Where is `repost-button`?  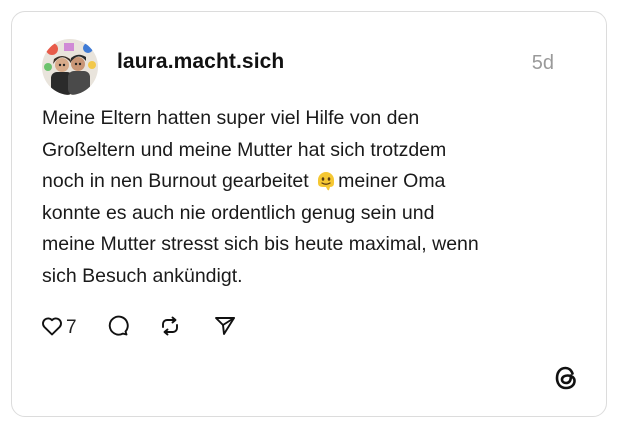 repost-button is located at coordinates (170, 328).